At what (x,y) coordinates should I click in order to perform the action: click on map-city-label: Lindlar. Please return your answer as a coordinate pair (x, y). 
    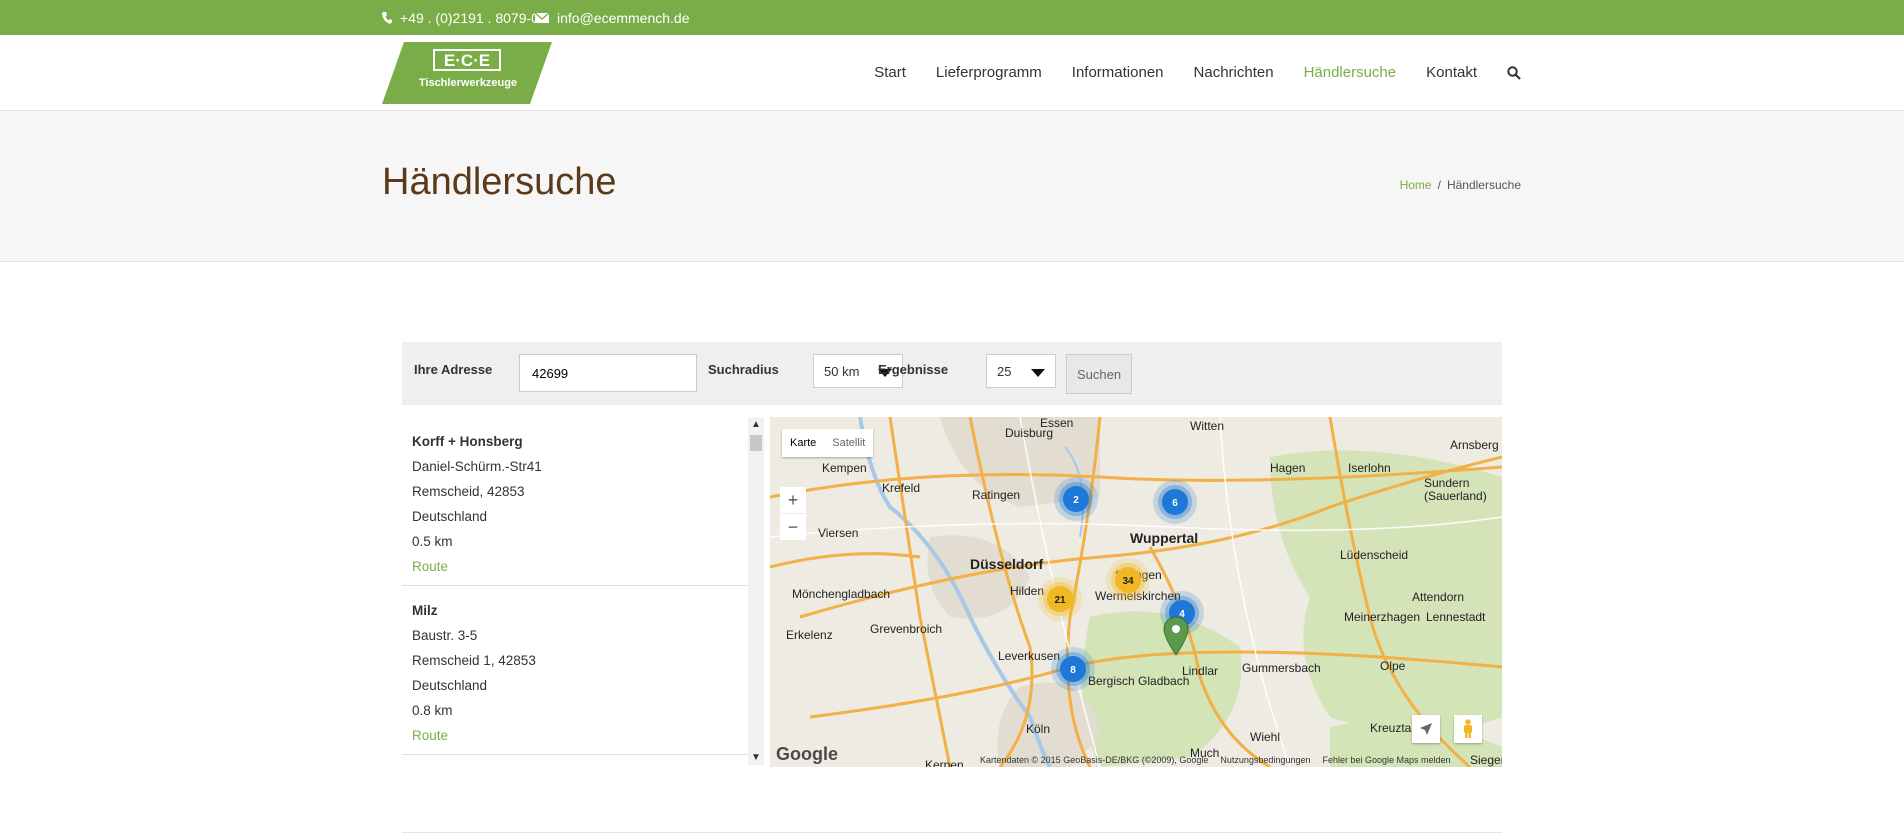
    Looking at the image, I should click on (1200, 671).